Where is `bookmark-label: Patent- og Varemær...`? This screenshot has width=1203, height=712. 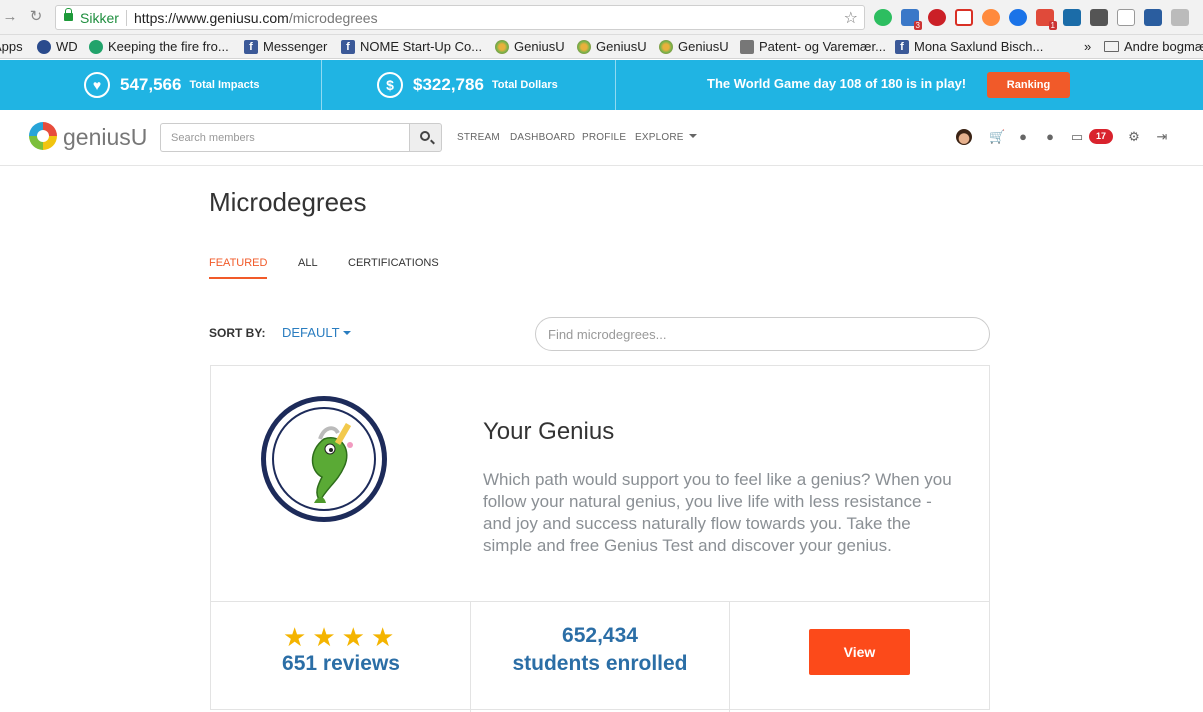 bookmark-label: Patent- og Varemær... is located at coordinates (822, 46).